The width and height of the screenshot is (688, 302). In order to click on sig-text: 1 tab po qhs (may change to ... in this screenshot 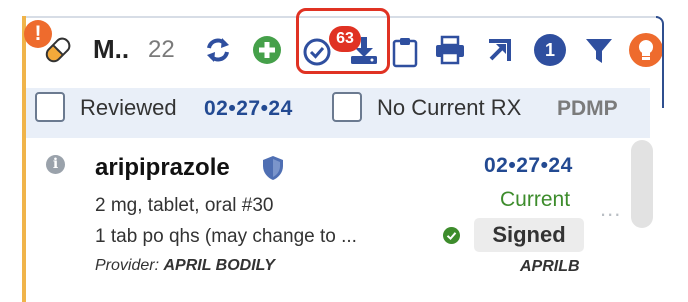, I will do `click(226, 236)`.